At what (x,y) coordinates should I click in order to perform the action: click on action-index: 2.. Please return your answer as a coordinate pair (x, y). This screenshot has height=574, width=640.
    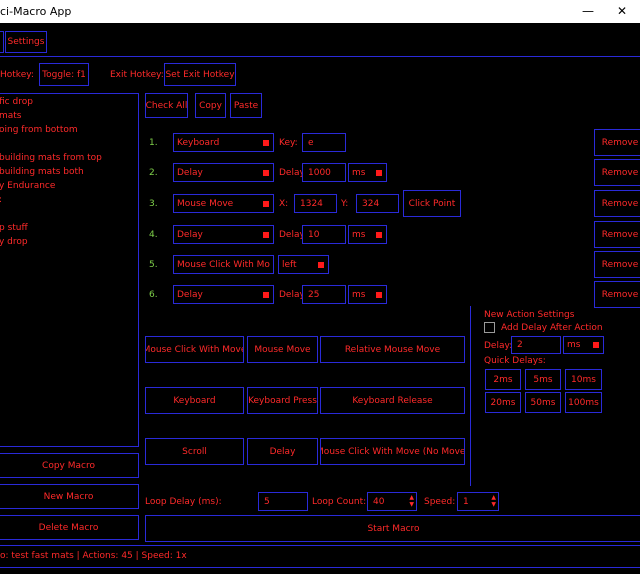
    Looking at the image, I should click on (153, 173).